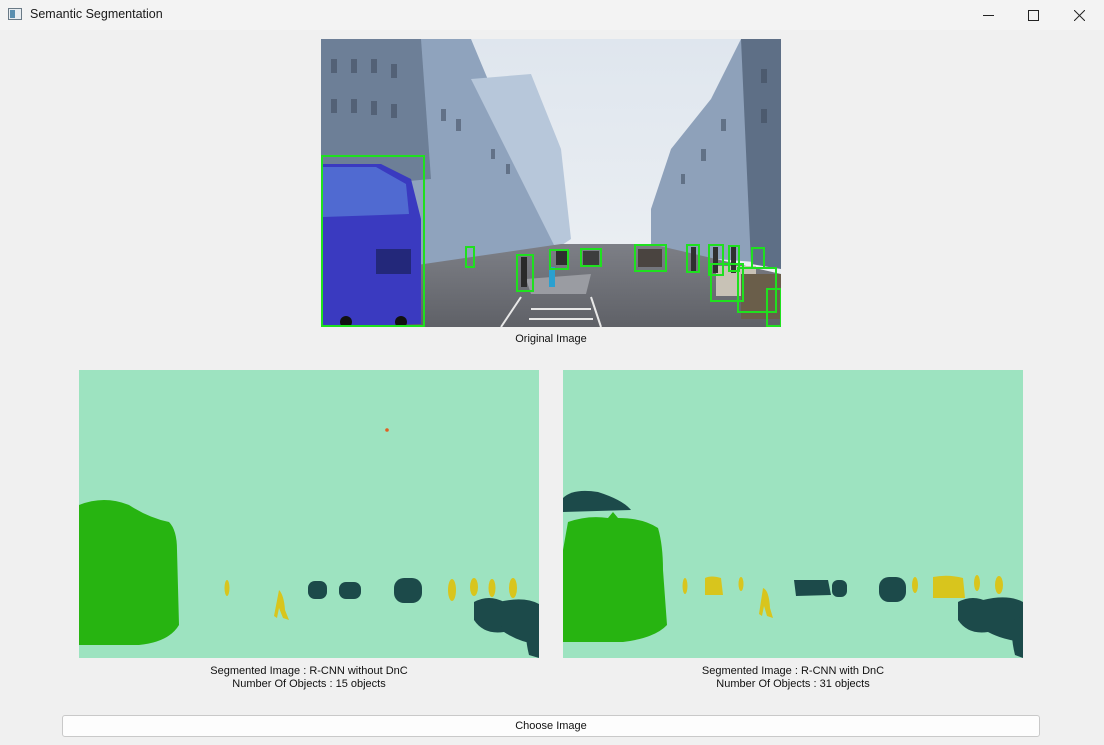 The width and height of the screenshot is (1104, 745). What do you see at coordinates (551, 726) in the screenshot?
I see `choose-image-button: Choose Image` at bounding box center [551, 726].